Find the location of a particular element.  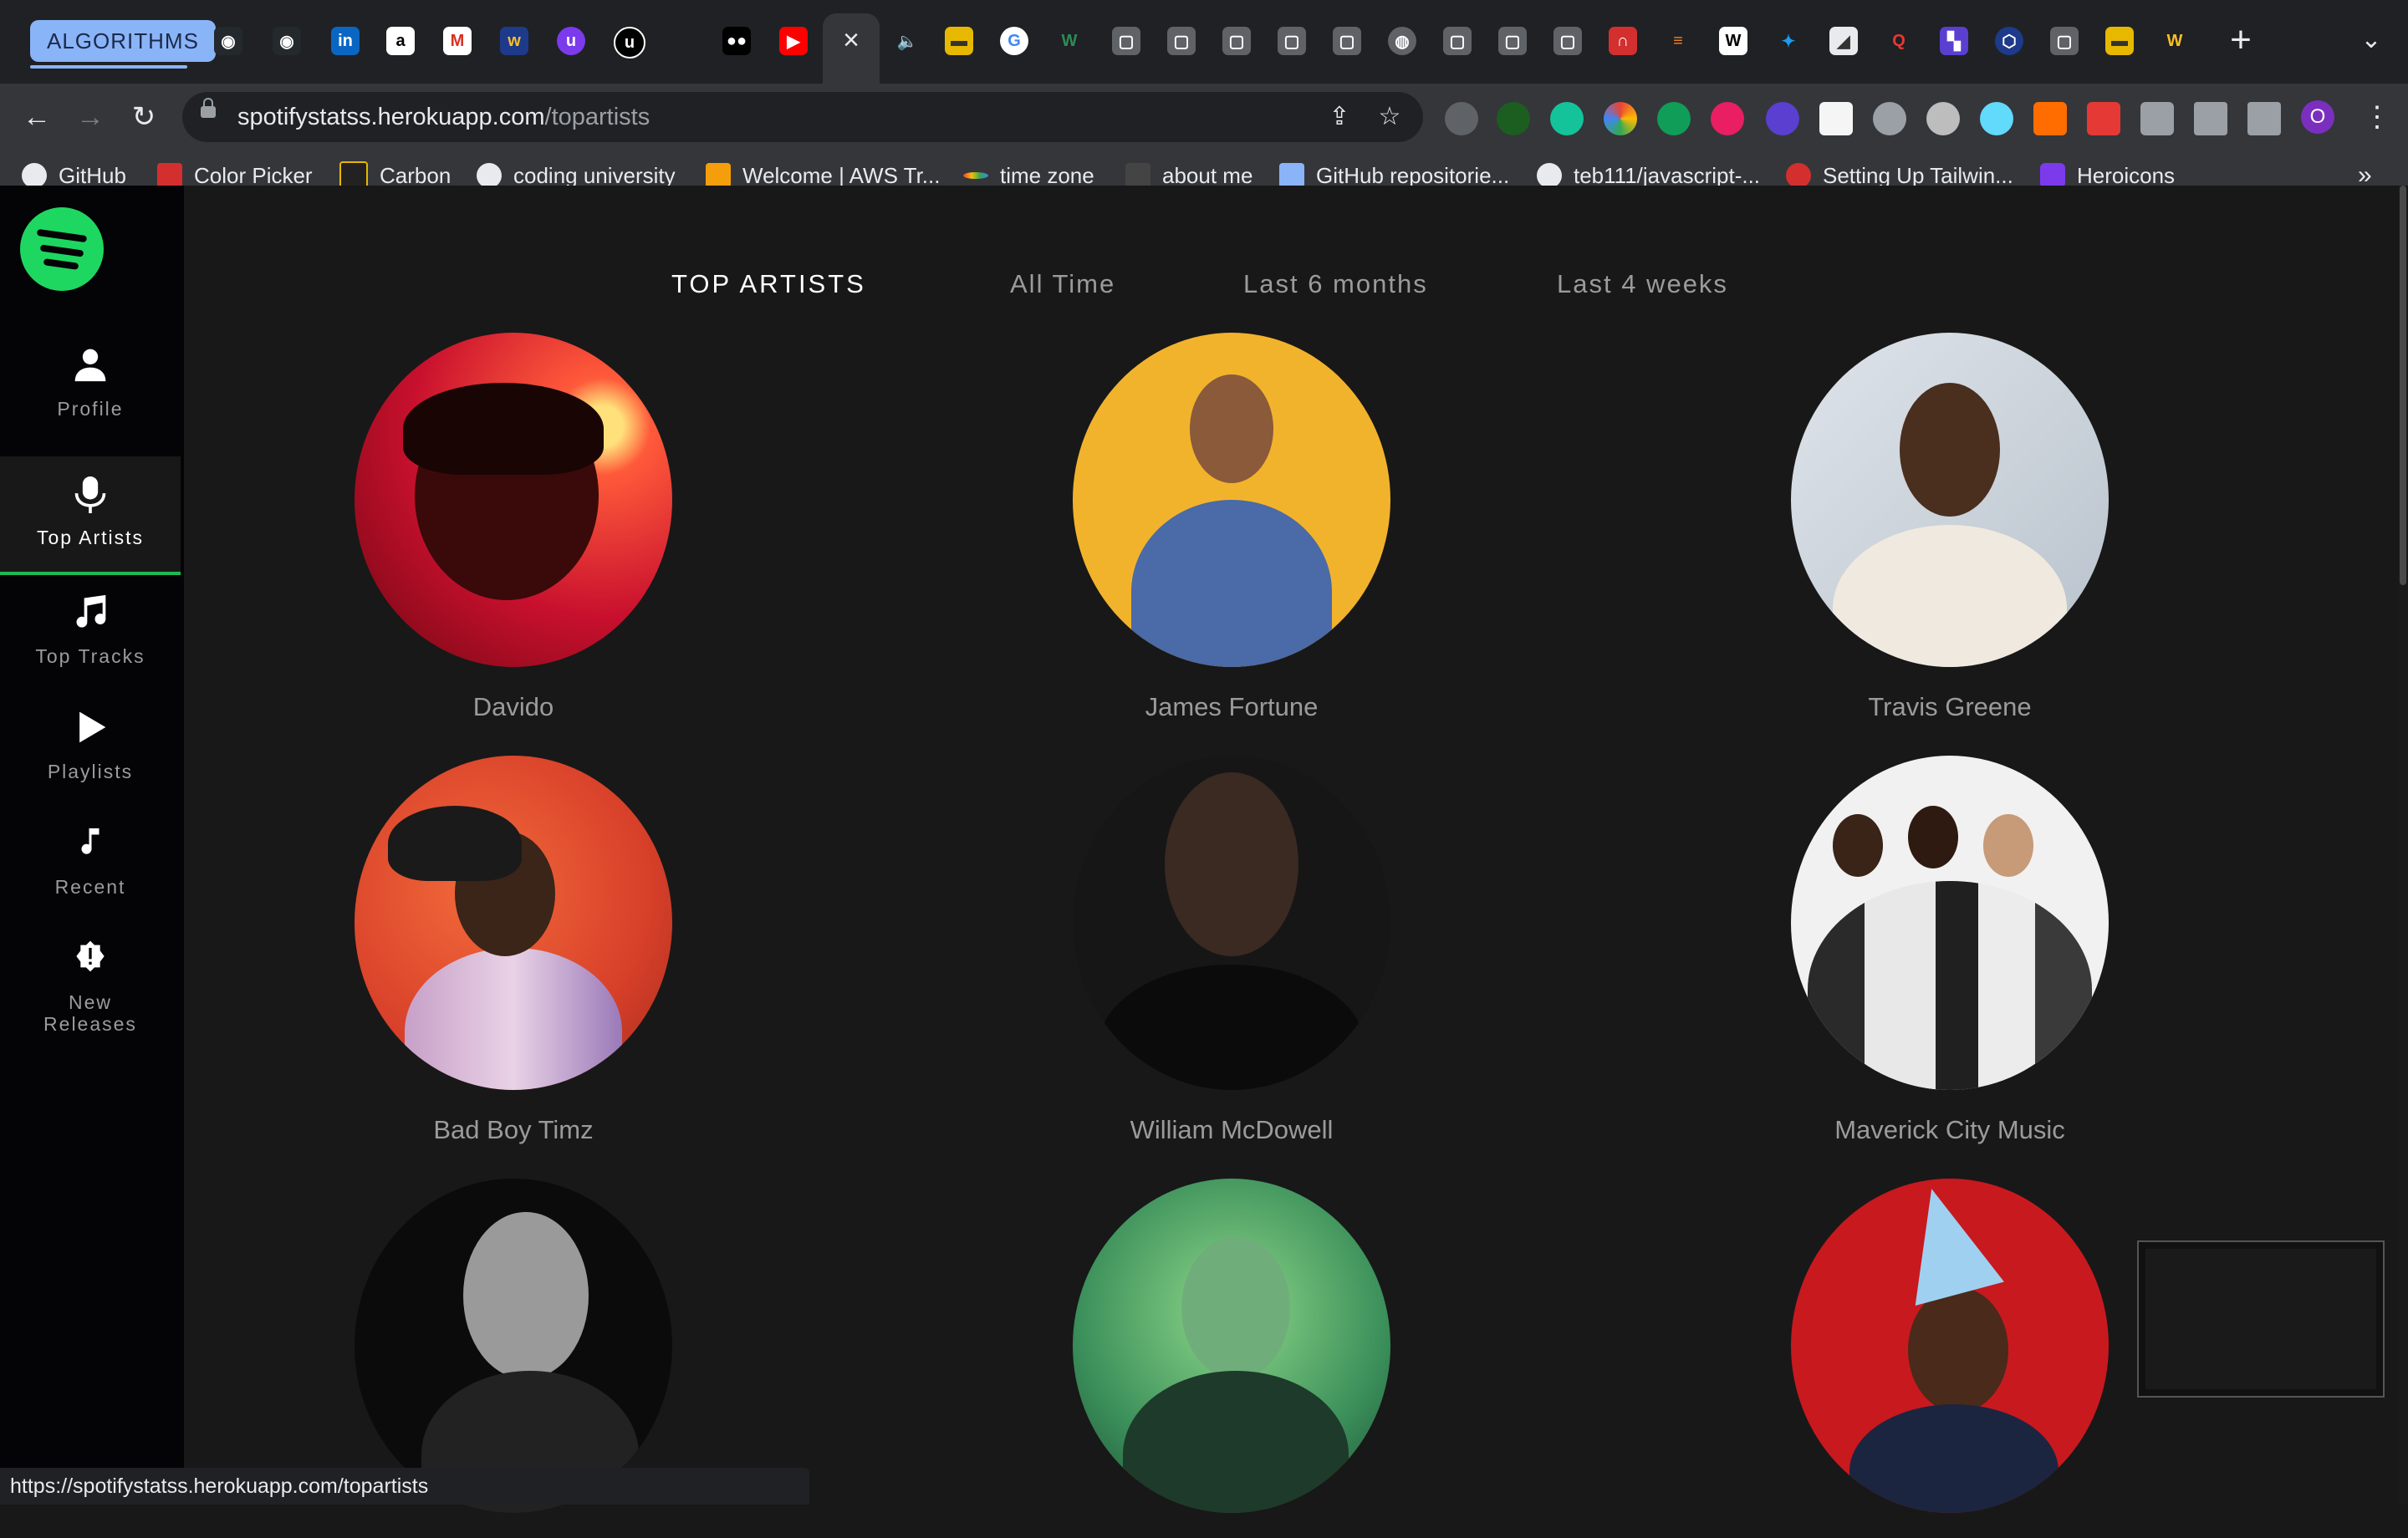

twitter-tab-icon: ✦ is located at coordinates (1789, 41).